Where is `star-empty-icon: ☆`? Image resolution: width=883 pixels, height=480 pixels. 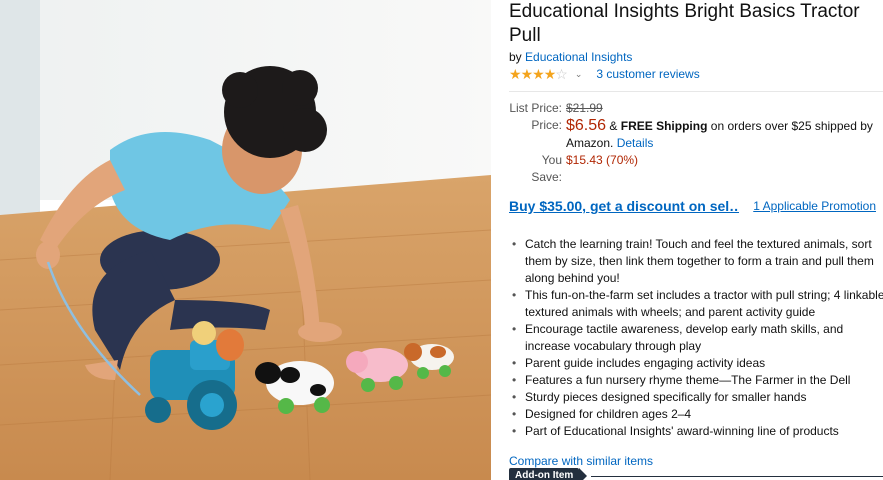 star-empty-icon: ☆ is located at coordinates (561, 73).